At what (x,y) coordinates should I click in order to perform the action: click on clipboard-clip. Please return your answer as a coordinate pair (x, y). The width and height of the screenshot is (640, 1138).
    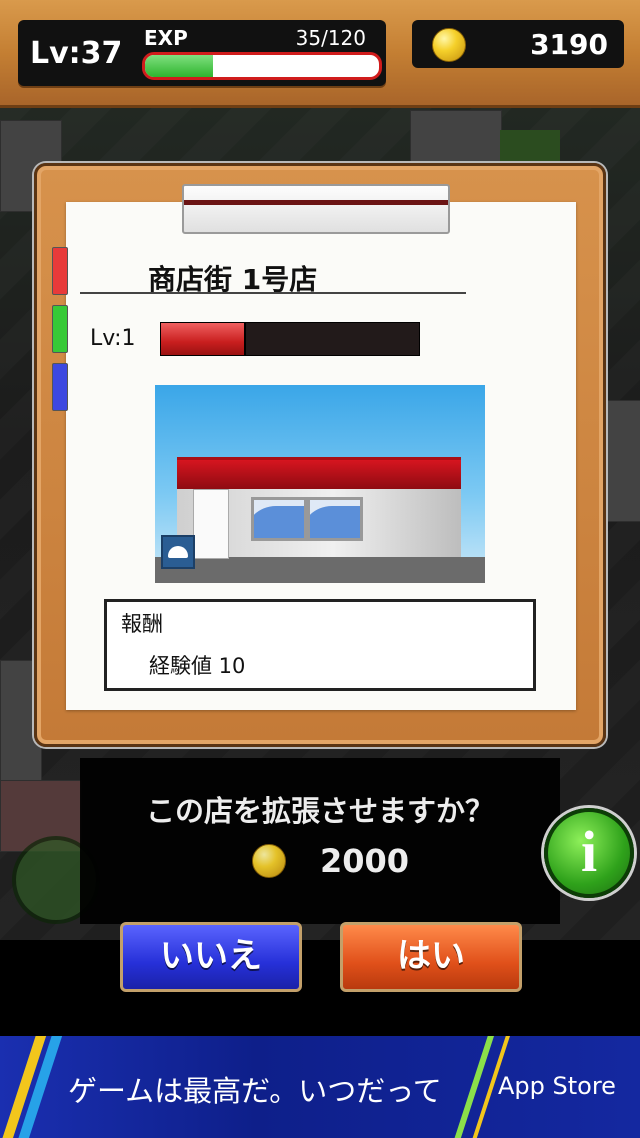
    Looking at the image, I should click on (316, 209).